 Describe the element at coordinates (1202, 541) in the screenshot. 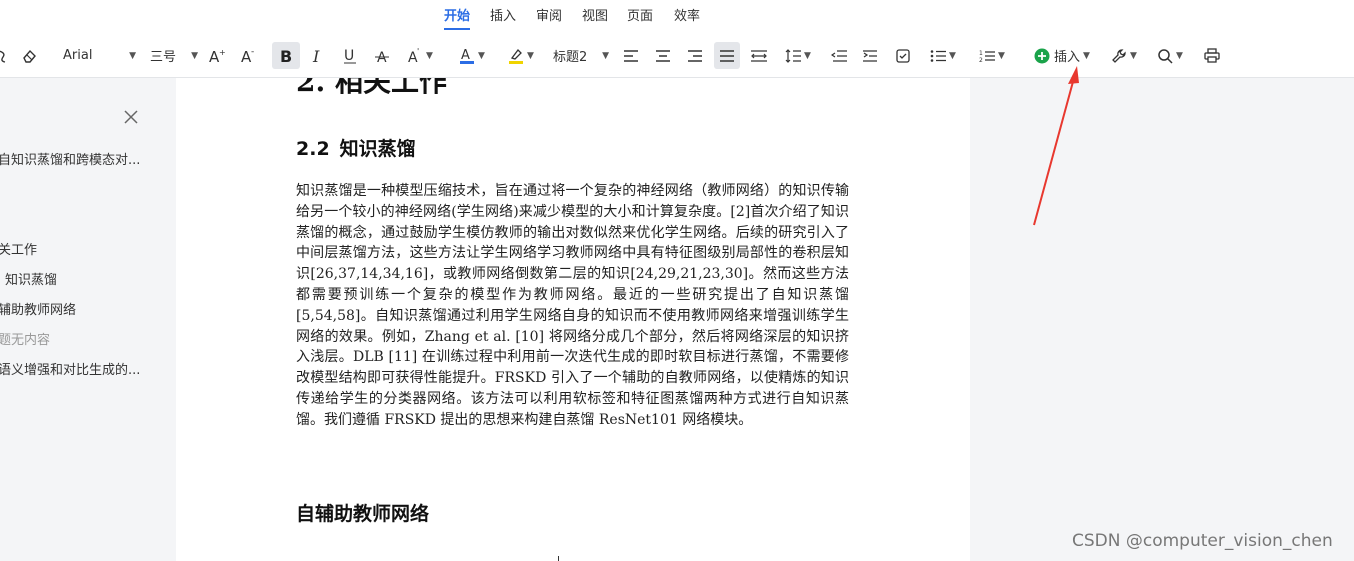

I see `watermark: CSDN @computer_vision_chen` at that location.